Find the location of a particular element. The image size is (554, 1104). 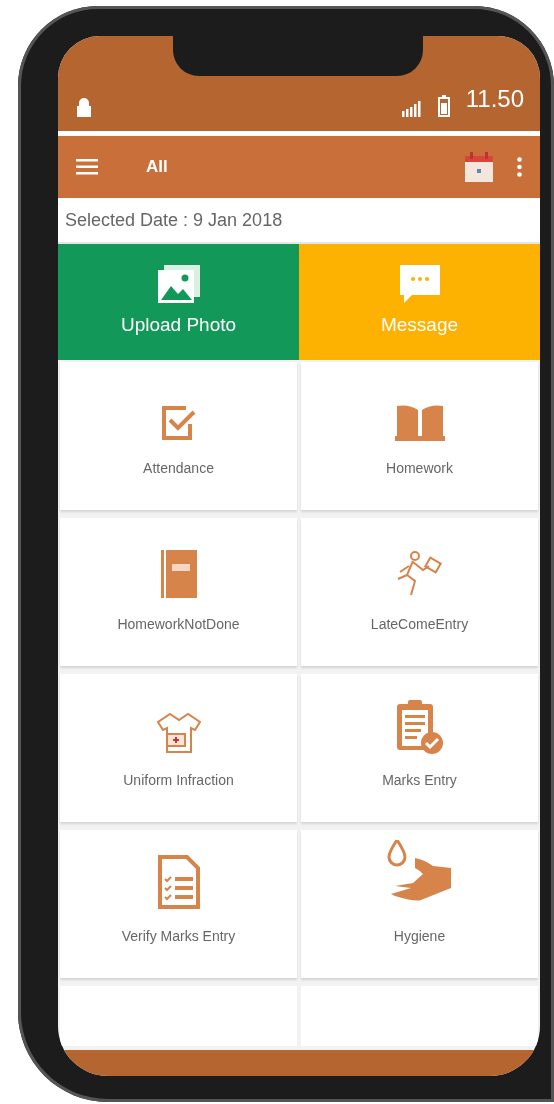

module-tile: Homework is located at coordinates (419, 436).